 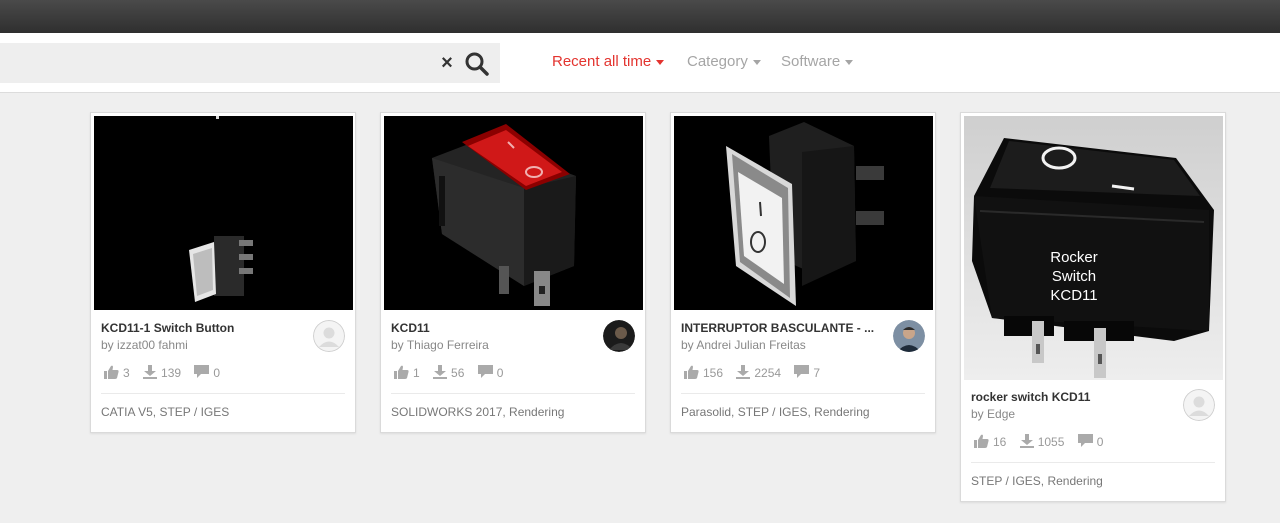 What do you see at coordinates (215, 63) in the screenshot?
I see `search-input` at bounding box center [215, 63].